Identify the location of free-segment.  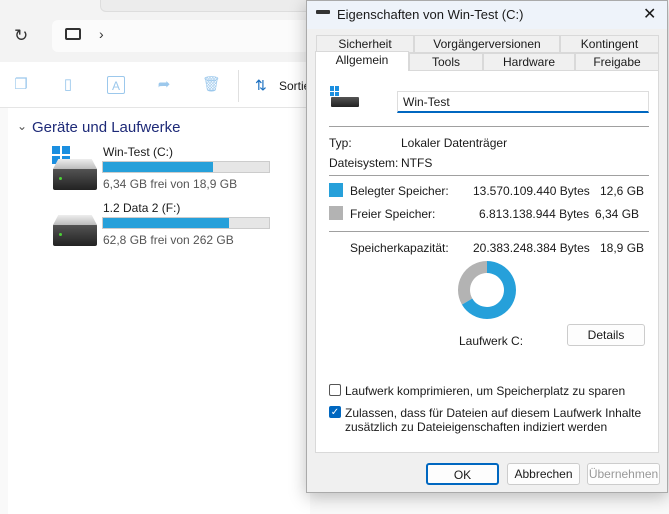
(472, 283).